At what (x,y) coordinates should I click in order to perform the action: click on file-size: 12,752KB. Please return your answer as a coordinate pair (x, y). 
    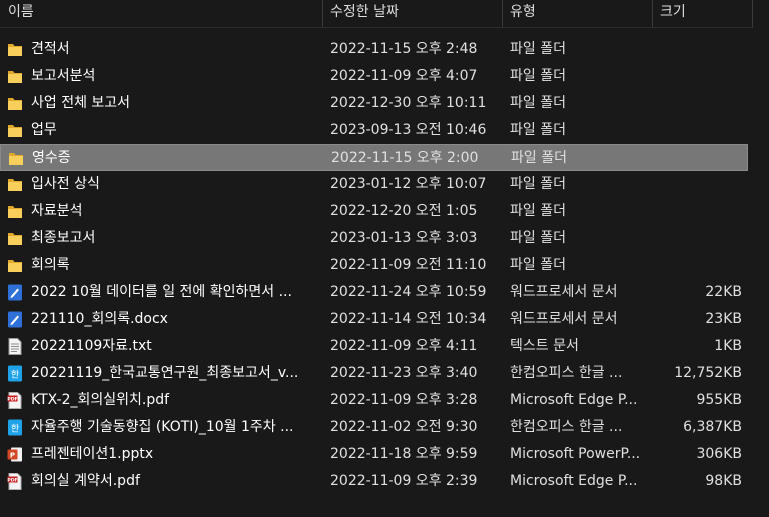
    Looking at the image, I should click on (708, 373).